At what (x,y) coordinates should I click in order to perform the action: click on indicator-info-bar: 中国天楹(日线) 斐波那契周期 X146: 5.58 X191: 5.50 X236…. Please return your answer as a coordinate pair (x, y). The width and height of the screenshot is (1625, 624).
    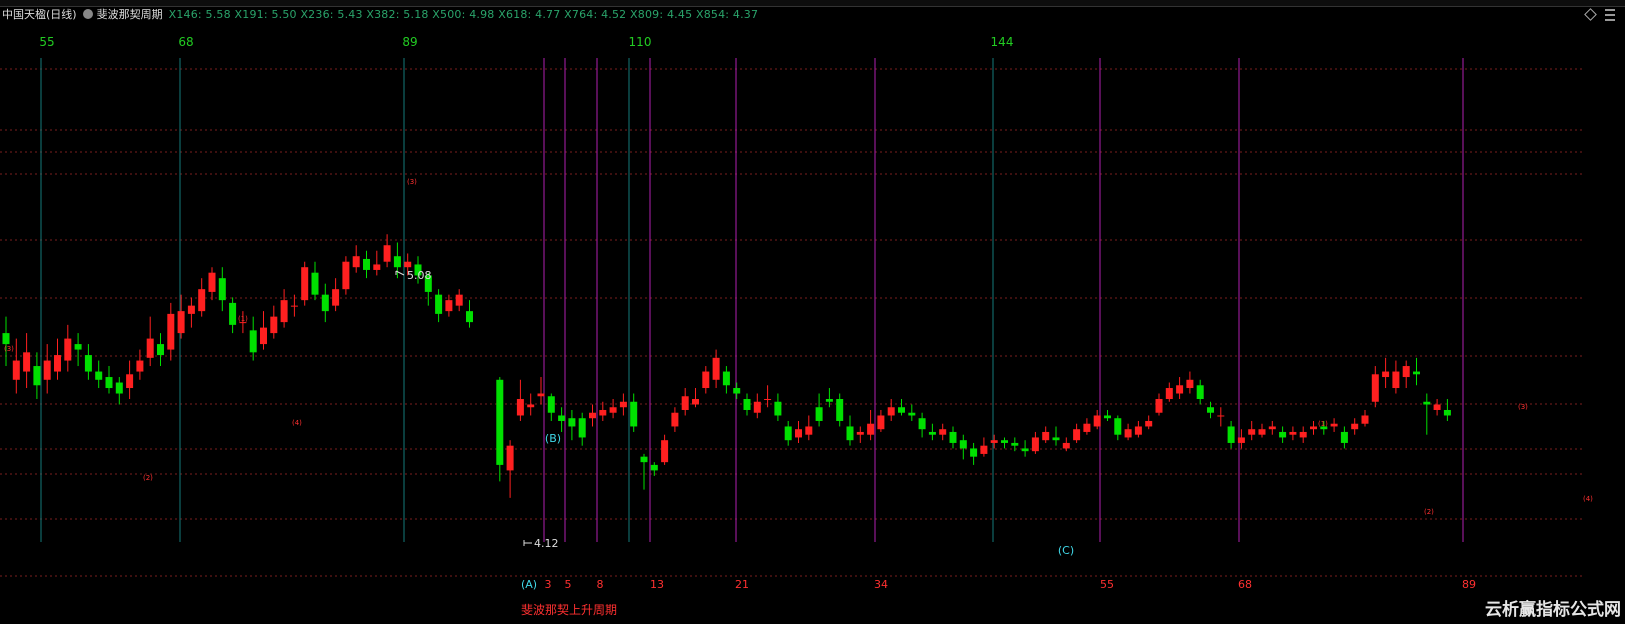
    Looking at the image, I should click on (812, 15).